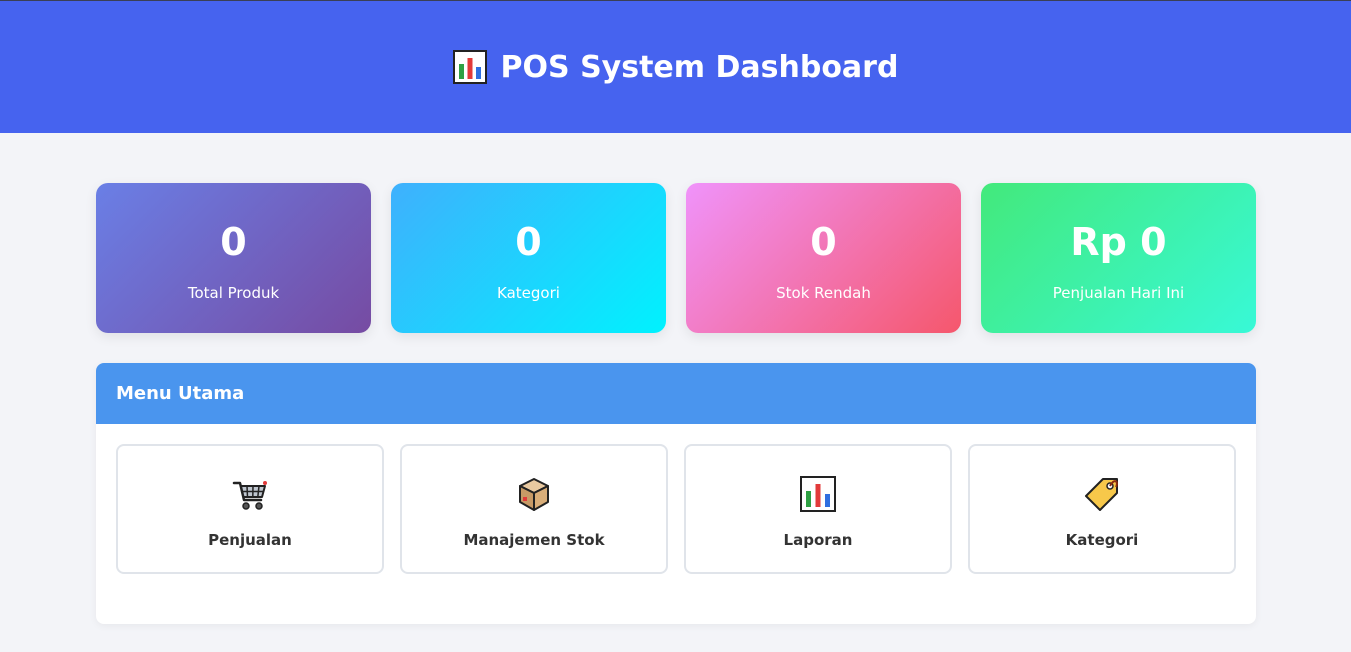  I want to click on menu-item-label: Manajemen Stok, so click(534, 540).